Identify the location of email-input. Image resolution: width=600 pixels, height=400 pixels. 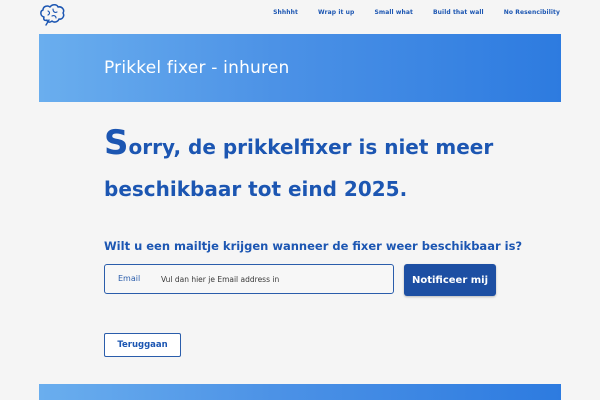
(272, 279).